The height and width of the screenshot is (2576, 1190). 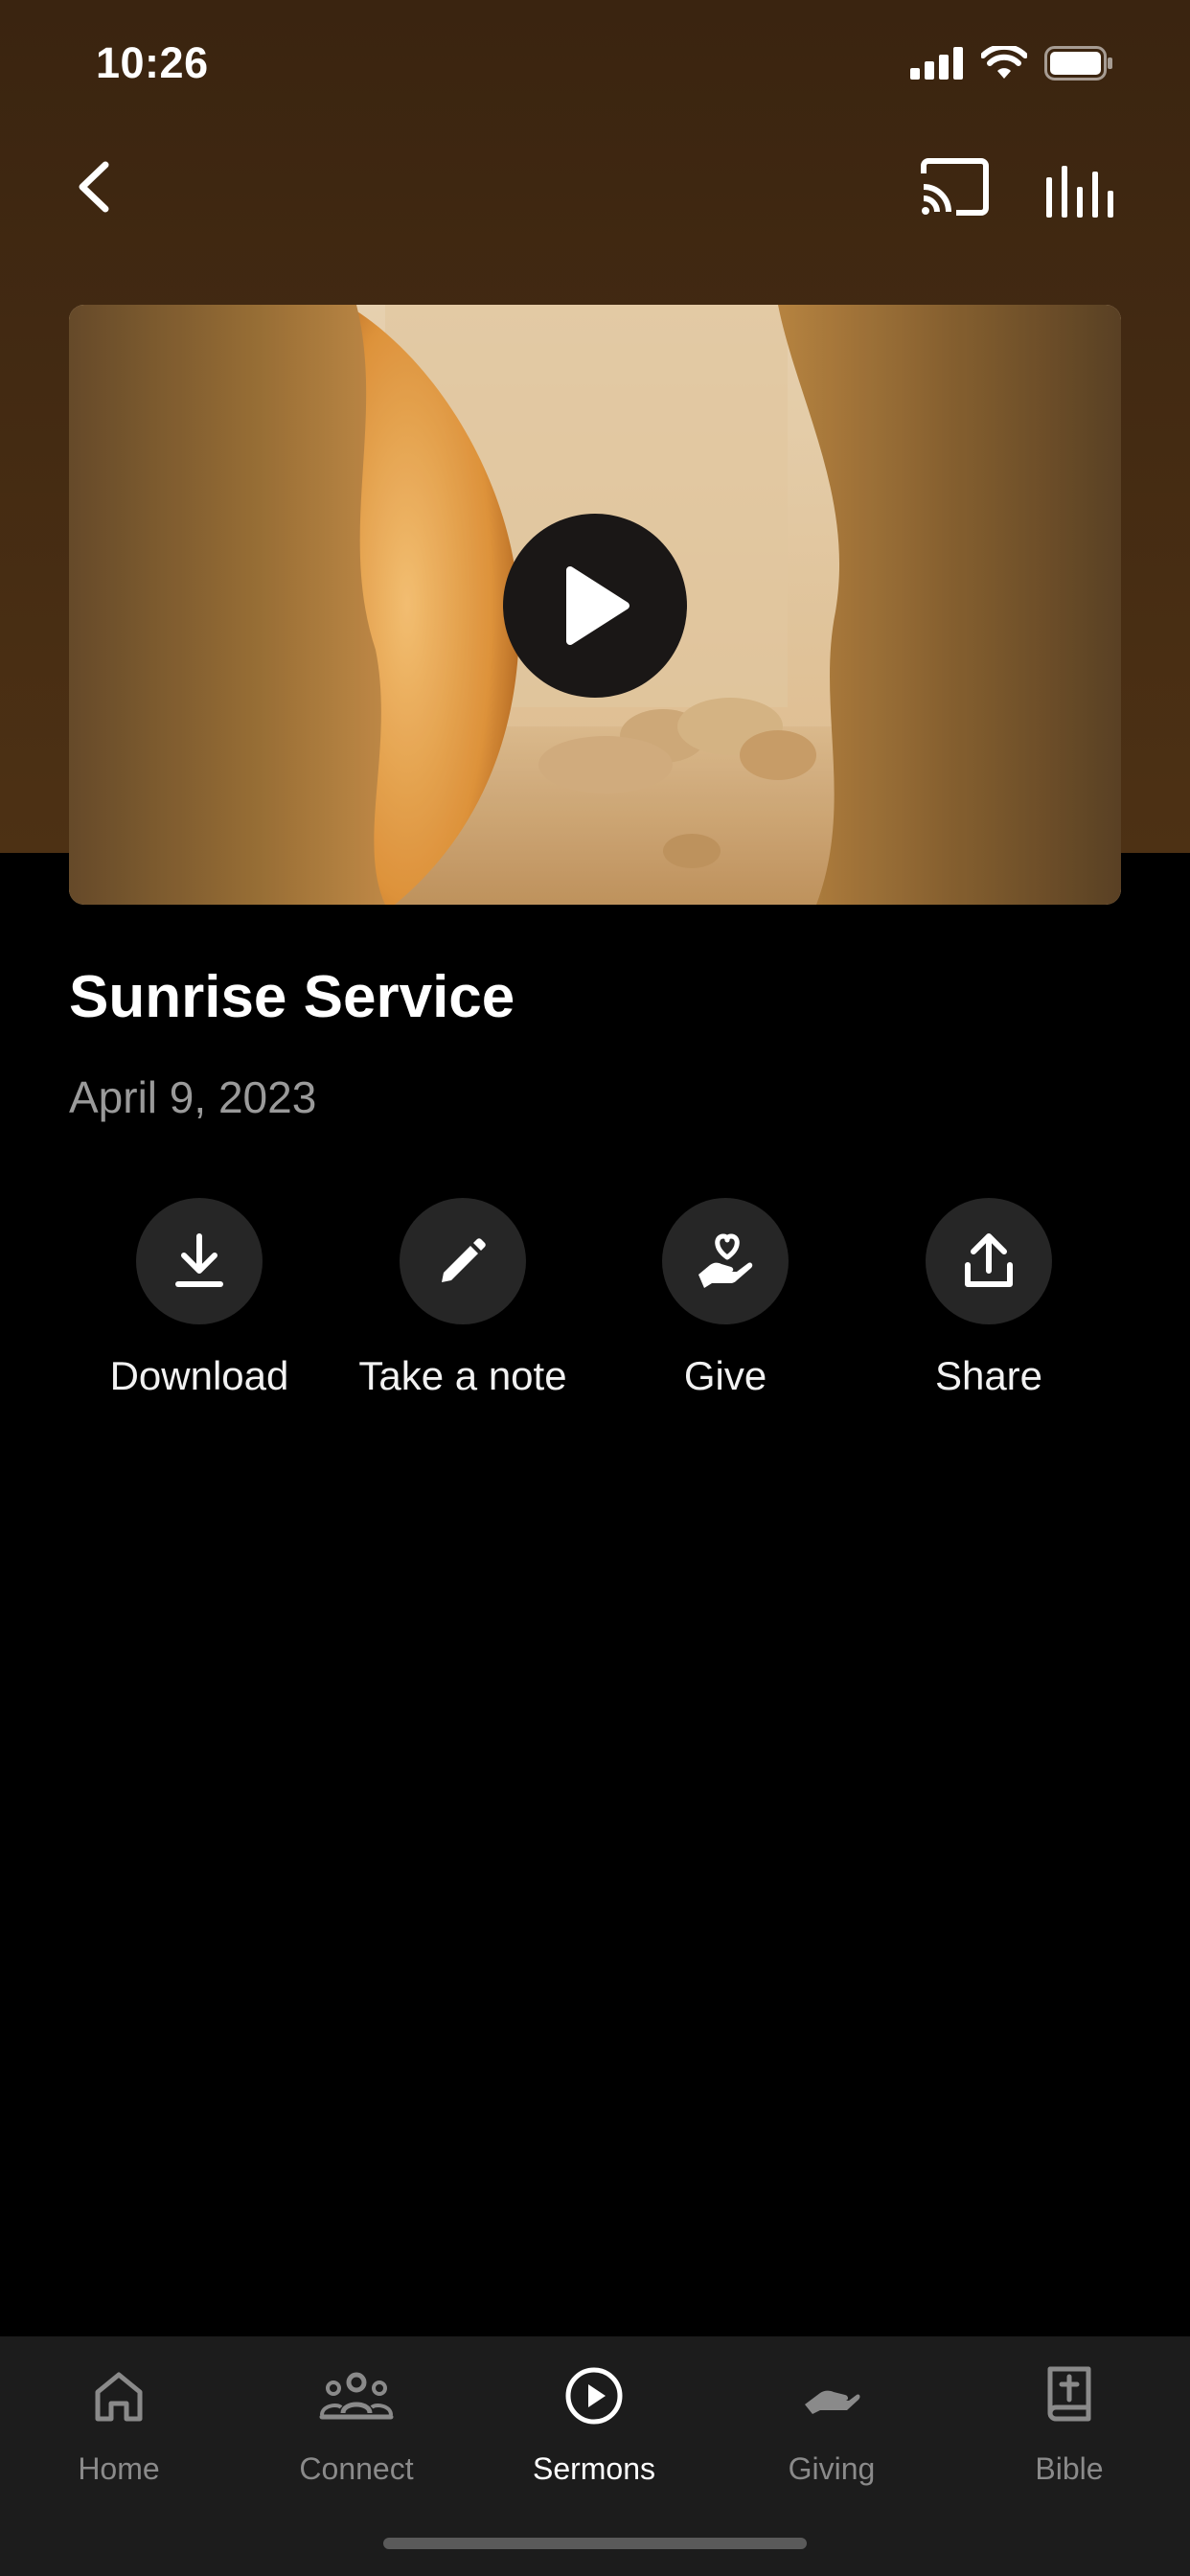 I want to click on cast-button, so click(x=955, y=188).